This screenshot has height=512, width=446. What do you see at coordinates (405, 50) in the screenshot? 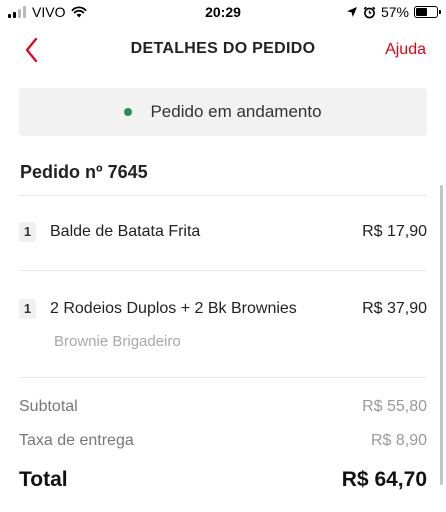
I see `help-link: Ajuda` at bounding box center [405, 50].